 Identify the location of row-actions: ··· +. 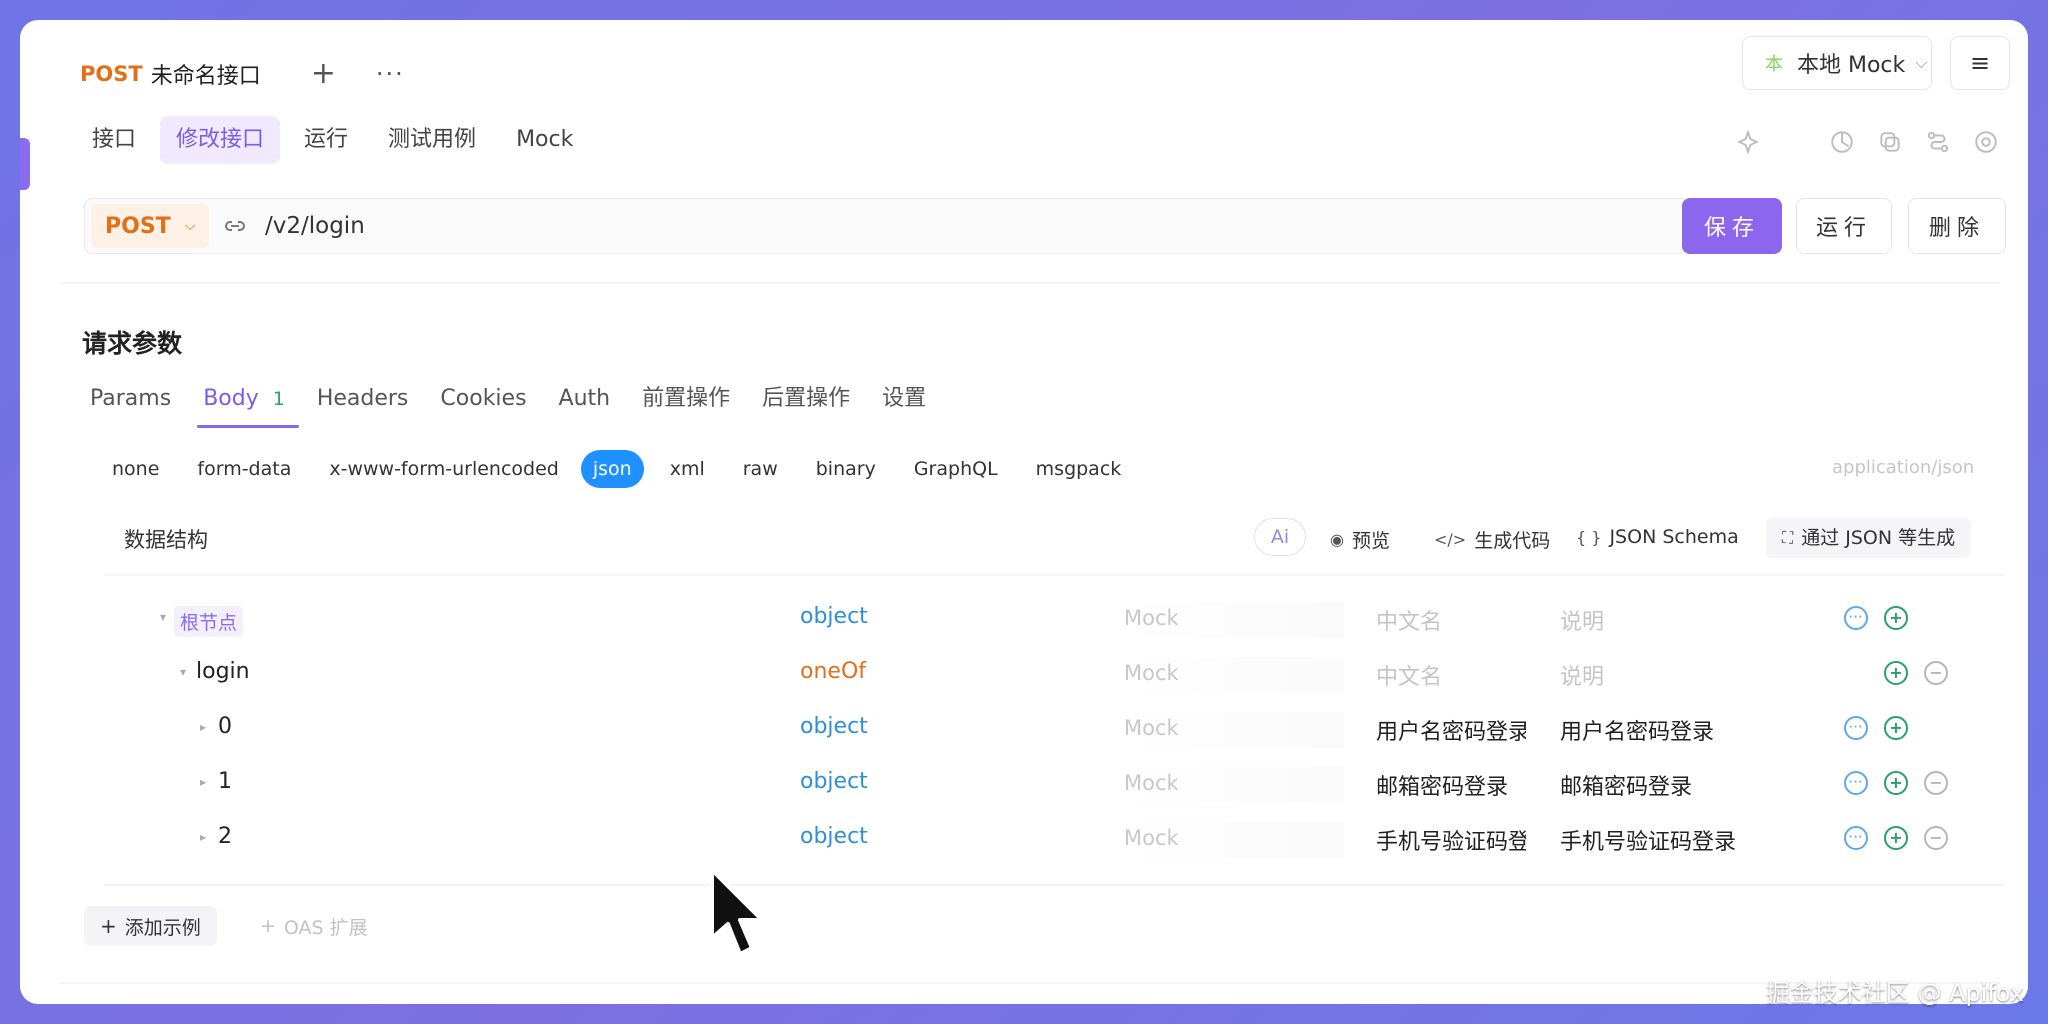
(1884, 618).